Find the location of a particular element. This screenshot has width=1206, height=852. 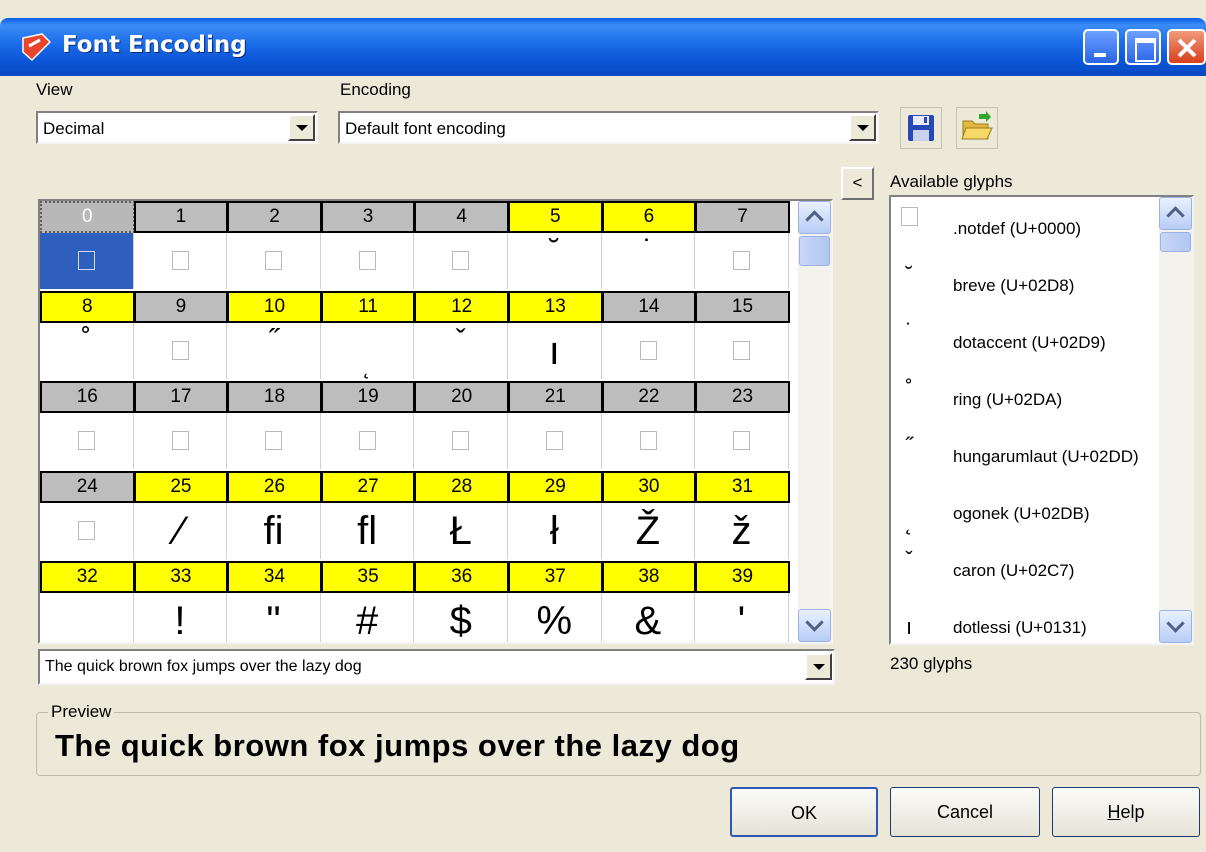

code-header: 12 is located at coordinates (461, 307).